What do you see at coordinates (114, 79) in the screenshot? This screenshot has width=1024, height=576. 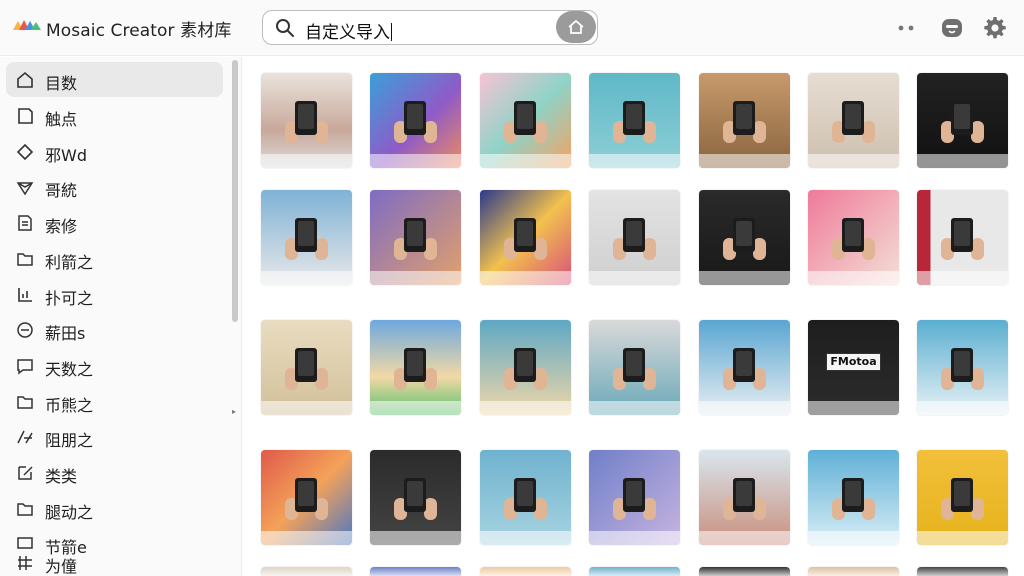 I see `sidebar-item-0: 目数` at bounding box center [114, 79].